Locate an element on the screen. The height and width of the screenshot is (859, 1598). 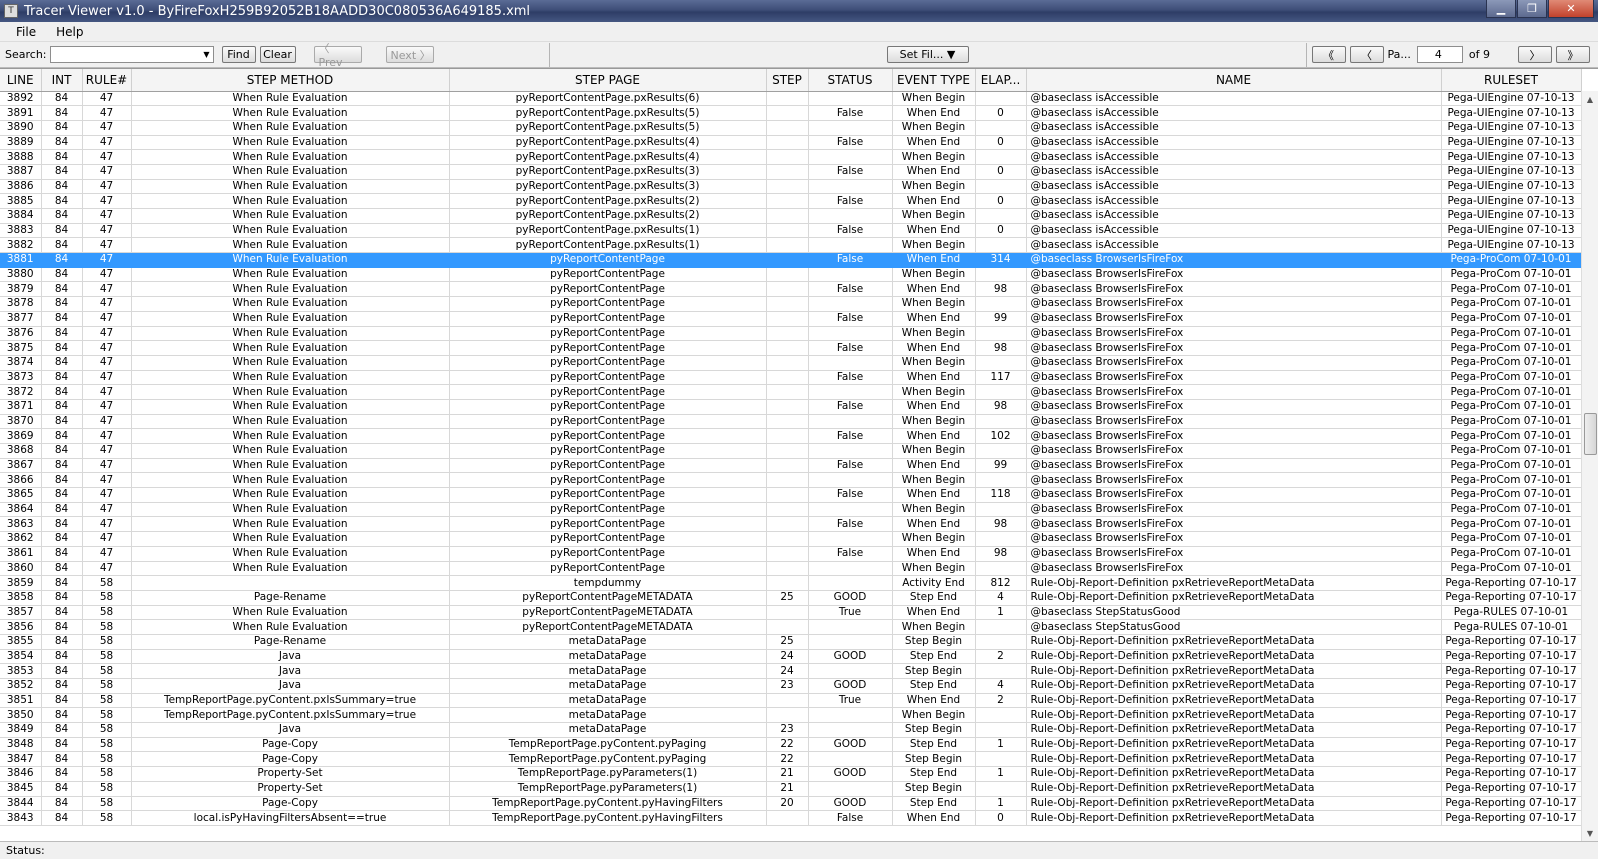
scroll-thumb is located at coordinates (1590, 434).